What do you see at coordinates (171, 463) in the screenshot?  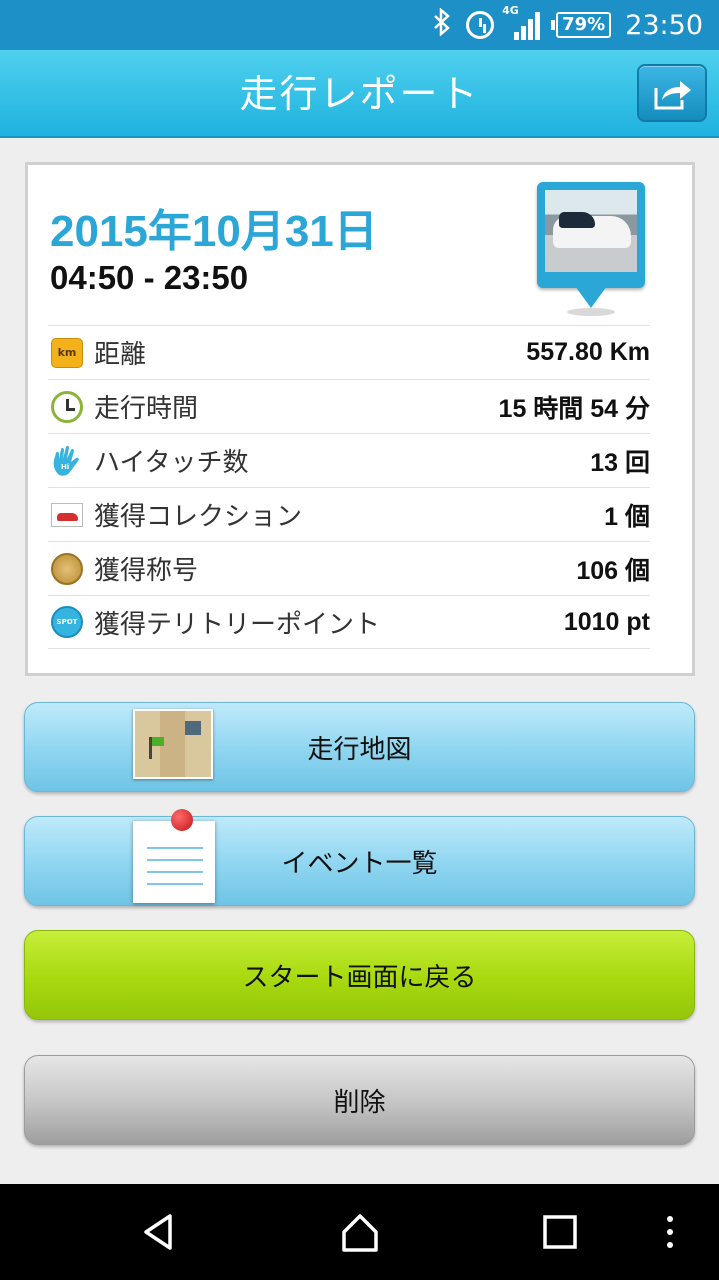 I see `stat-label: ハイタッチ数` at bounding box center [171, 463].